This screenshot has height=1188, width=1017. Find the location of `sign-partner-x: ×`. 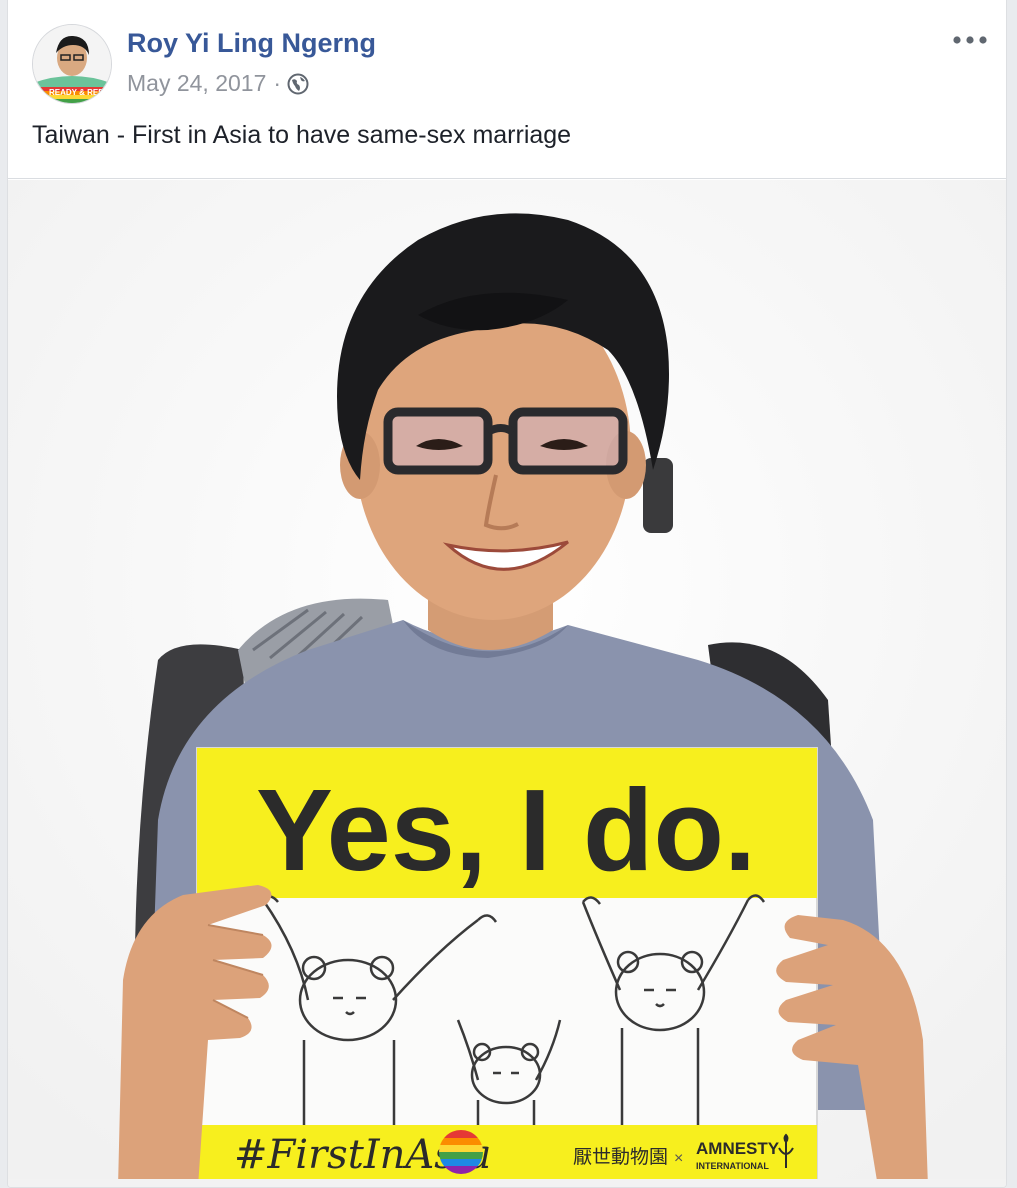

sign-partner-x: × is located at coordinates (678, 1158).